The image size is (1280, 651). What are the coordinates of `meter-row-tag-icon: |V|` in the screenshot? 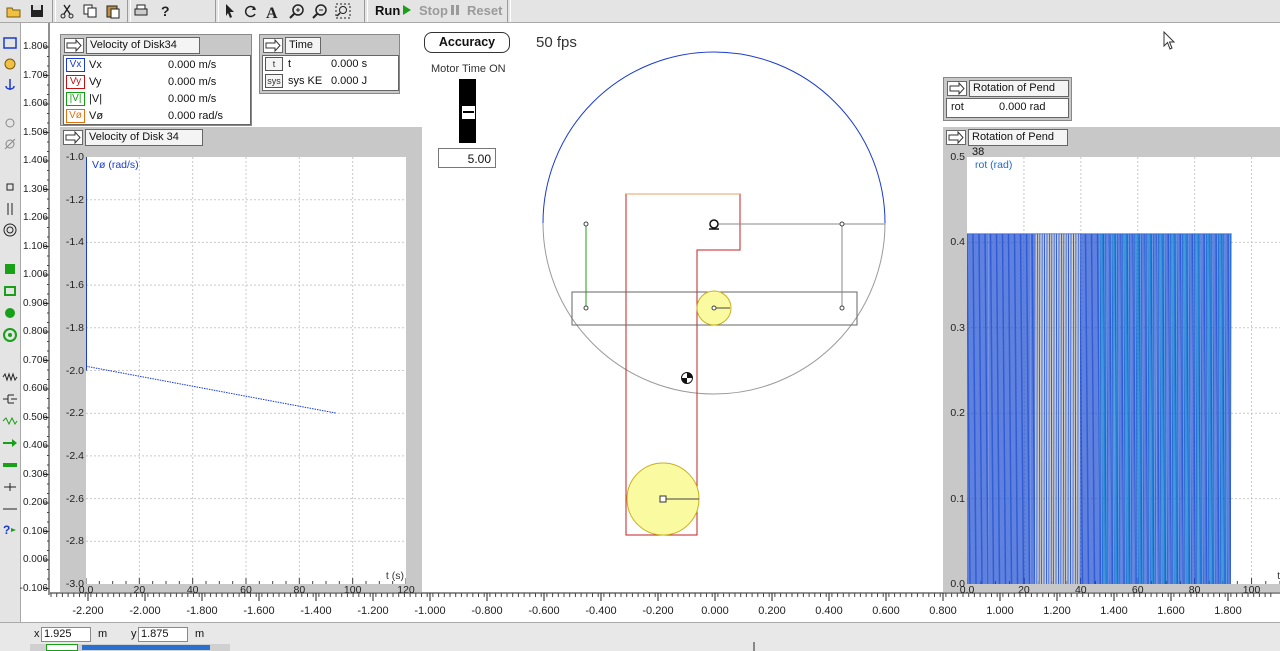 It's located at (75, 99).